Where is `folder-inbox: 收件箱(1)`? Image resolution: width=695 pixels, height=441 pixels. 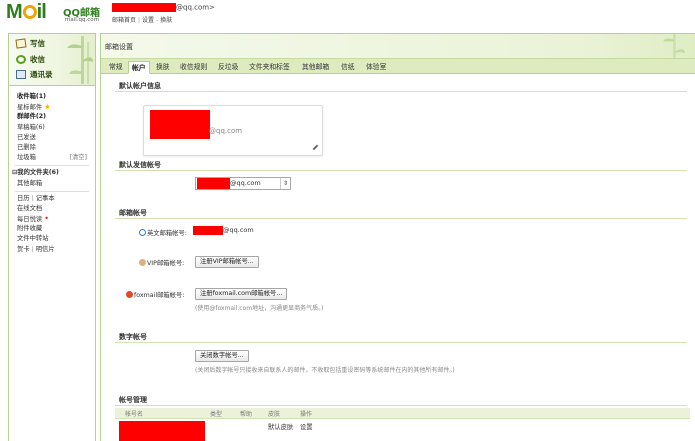
folder-inbox: 收件箱(1) is located at coordinates (56, 97).